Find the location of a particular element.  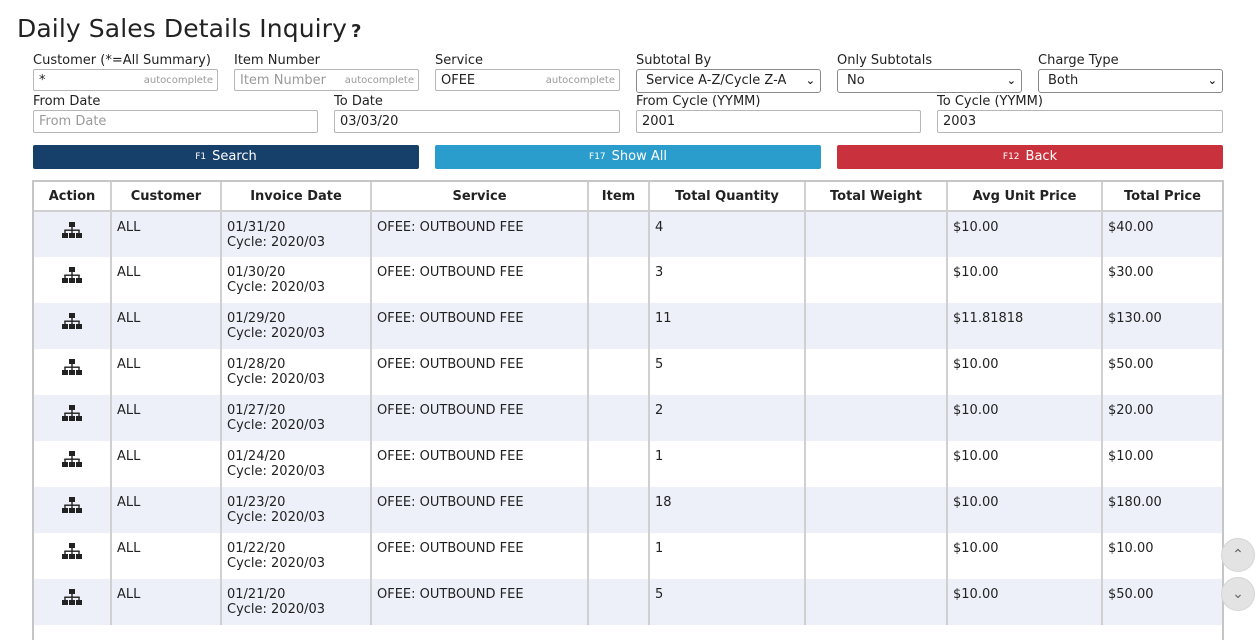

total-quantity-cell: 3 is located at coordinates (727, 280).